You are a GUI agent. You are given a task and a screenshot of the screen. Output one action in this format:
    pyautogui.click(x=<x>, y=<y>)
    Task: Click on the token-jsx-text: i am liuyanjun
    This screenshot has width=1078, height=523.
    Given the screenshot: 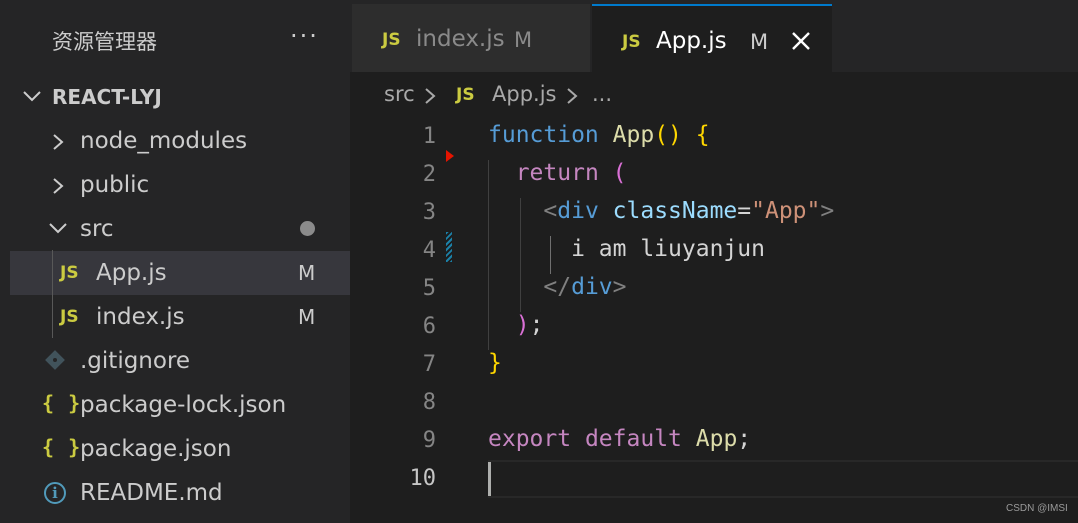 What is the action you would take?
    pyautogui.click(x=668, y=249)
    